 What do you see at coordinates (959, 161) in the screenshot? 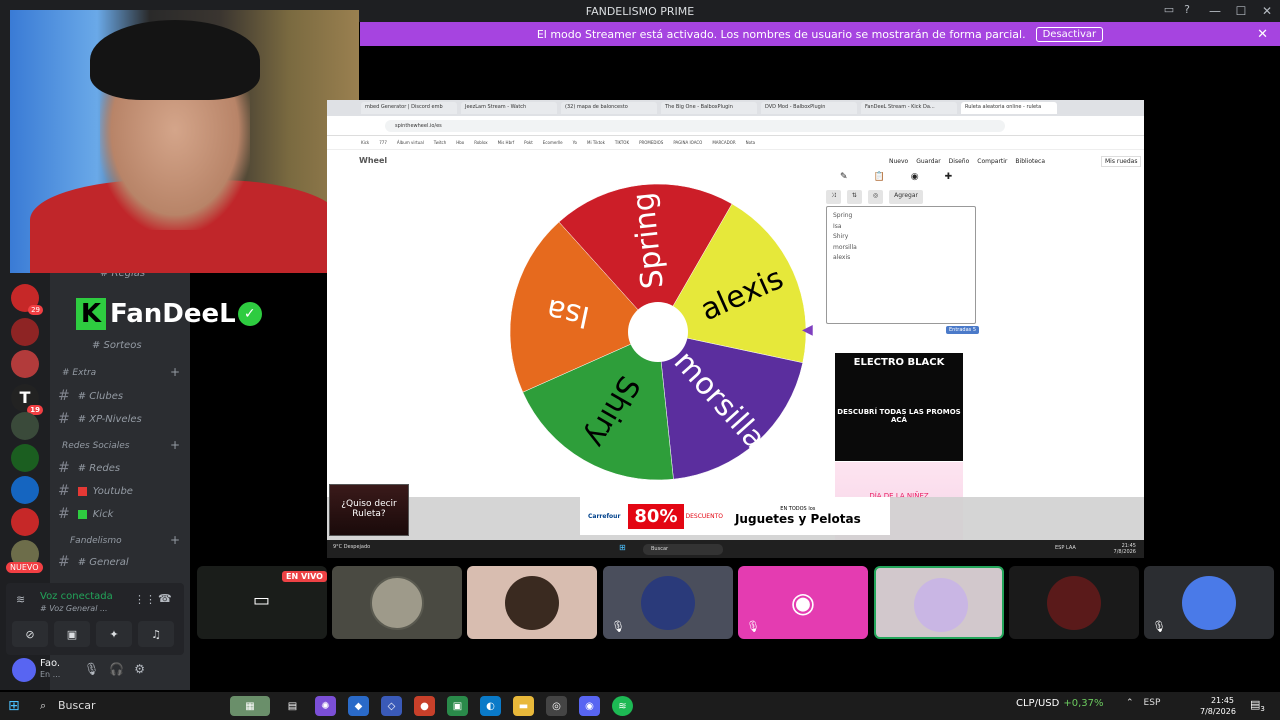
I see `menu-diseno: Diseño` at bounding box center [959, 161].